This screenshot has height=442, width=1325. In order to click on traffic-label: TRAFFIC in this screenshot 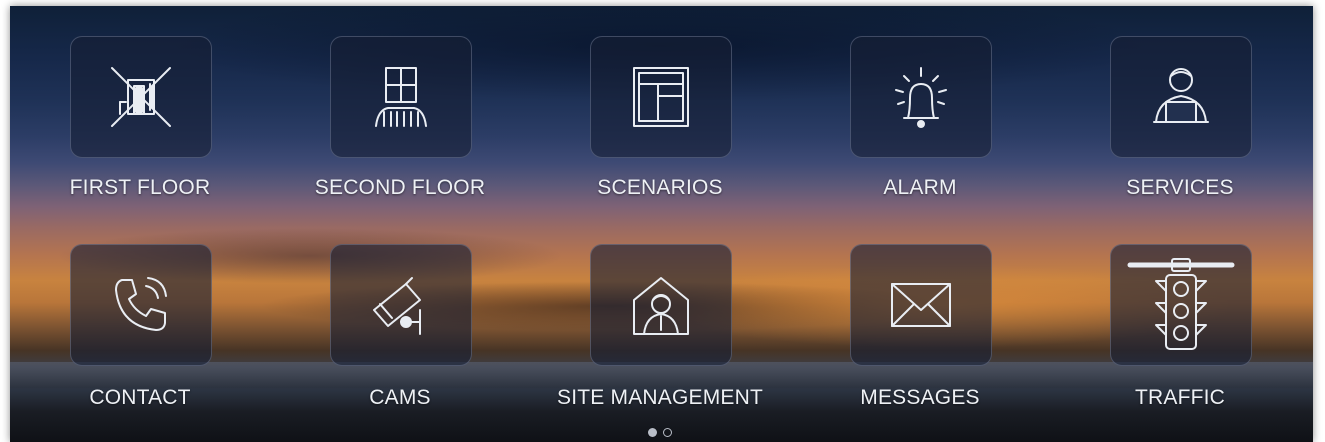, I will do `click(1171, 398)`.